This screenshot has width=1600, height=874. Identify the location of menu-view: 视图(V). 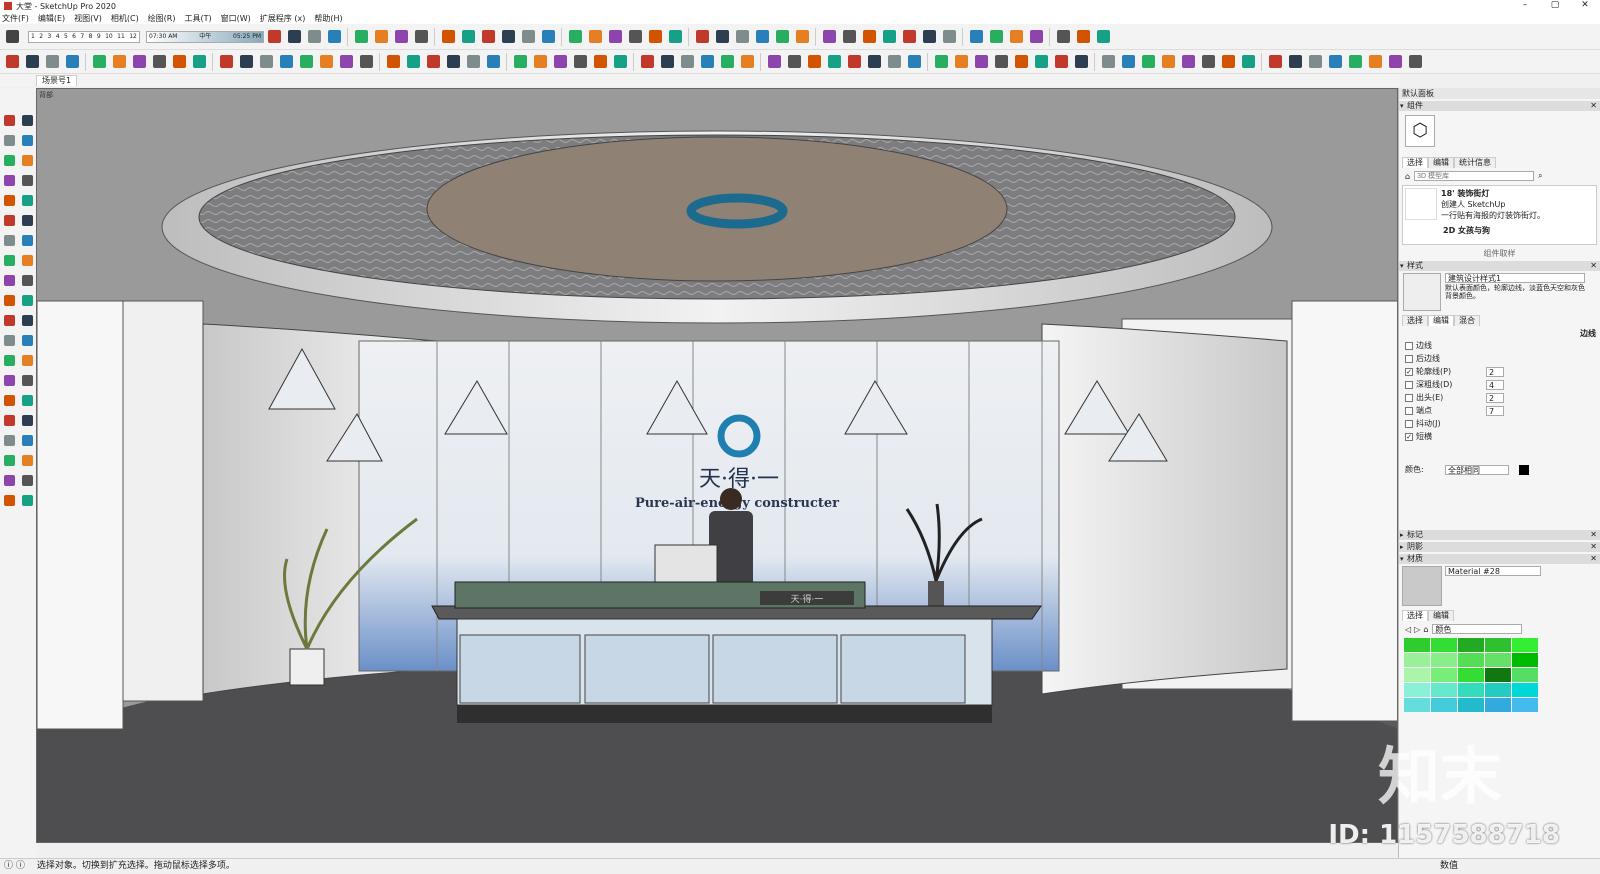
(88, 18).